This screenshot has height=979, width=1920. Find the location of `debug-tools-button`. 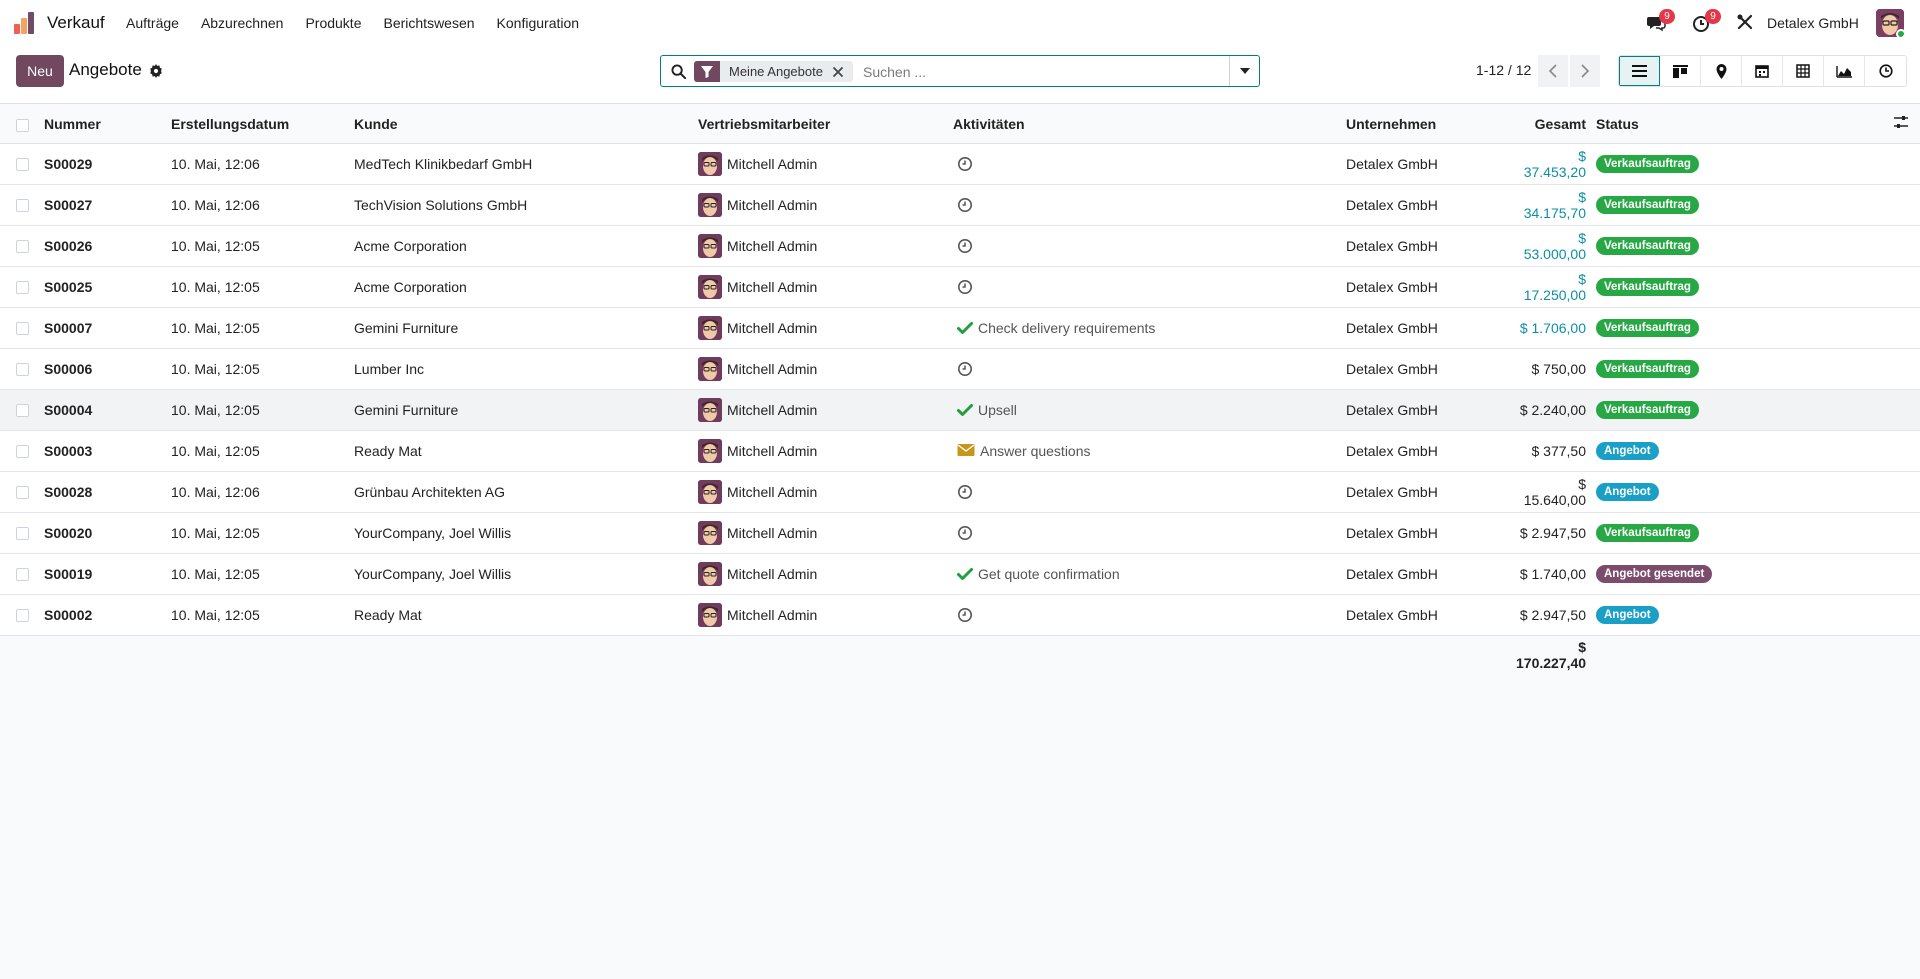

debug-tools-button is located at coordinates (1746, 23).